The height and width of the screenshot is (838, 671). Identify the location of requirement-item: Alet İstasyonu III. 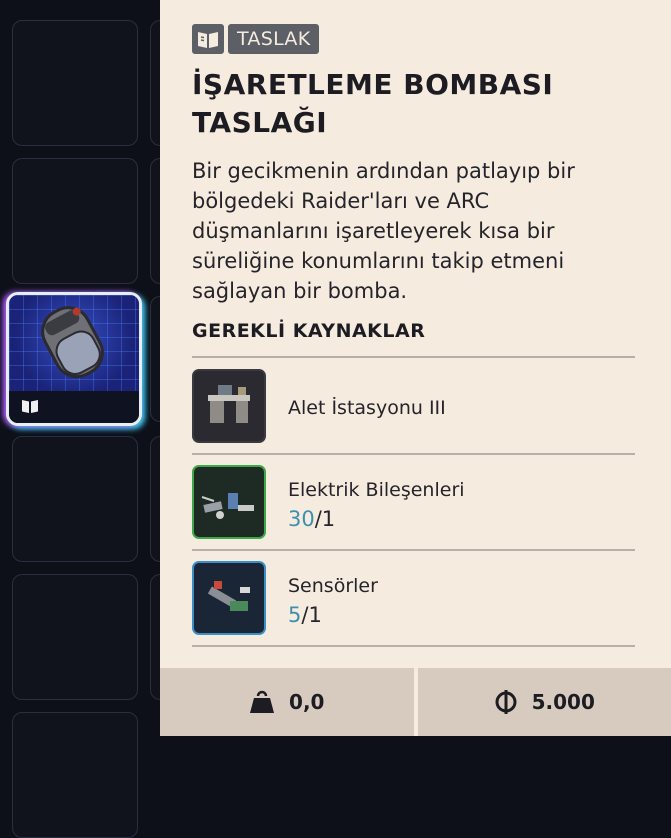
(413, 409).